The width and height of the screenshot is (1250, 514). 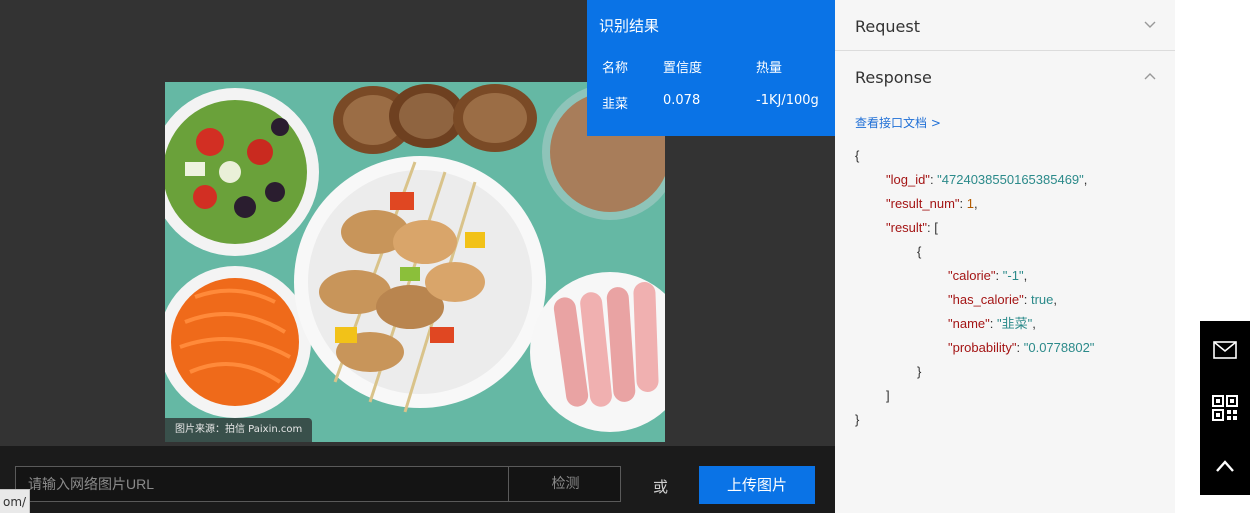 I want to click on image-credit: 图片来源：拍信 Paixin.com, so click(x=239, y=430).